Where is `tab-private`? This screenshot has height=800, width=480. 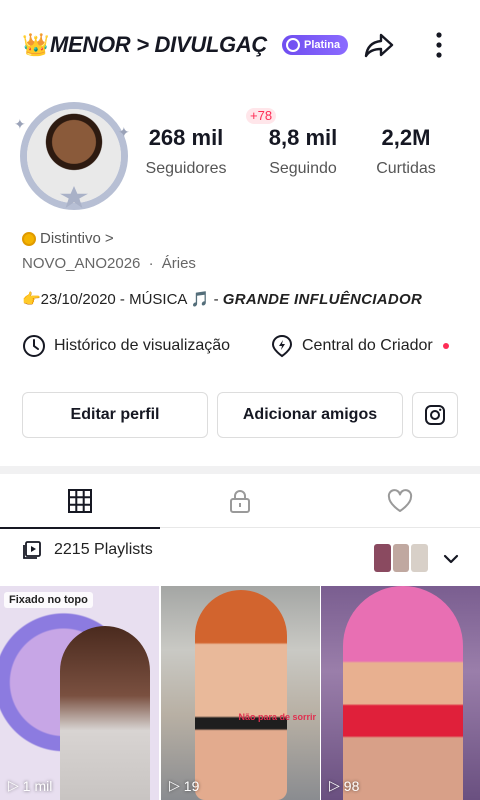 tab-private is located at coordinates (240, 501).